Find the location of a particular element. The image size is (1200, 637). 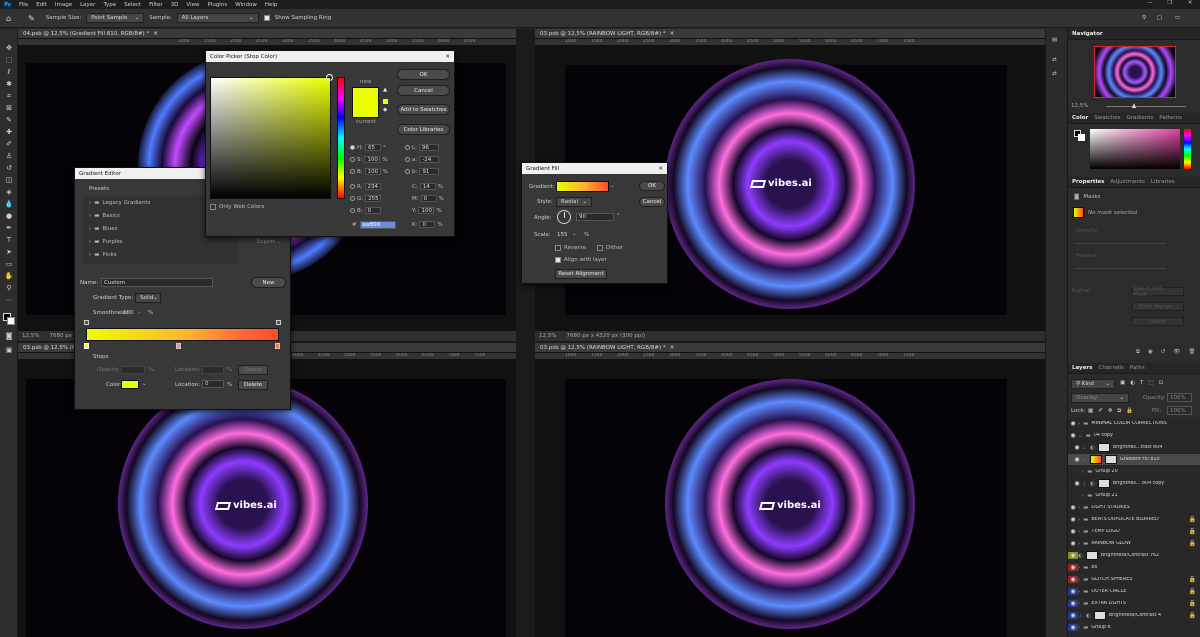

yellow-input: 100 is located at coordinates (426, 210).